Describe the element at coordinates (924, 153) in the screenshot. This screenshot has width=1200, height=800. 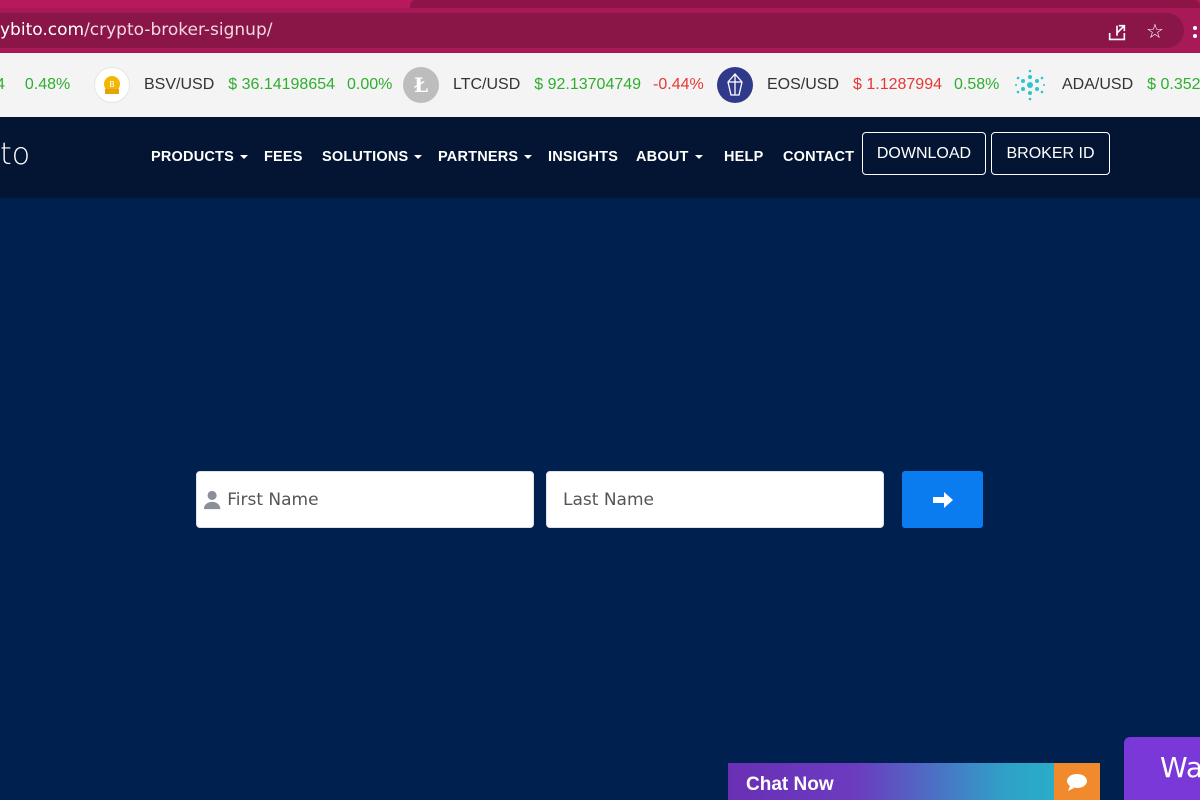
I see `download-button: DOWNLOAD` at that location.